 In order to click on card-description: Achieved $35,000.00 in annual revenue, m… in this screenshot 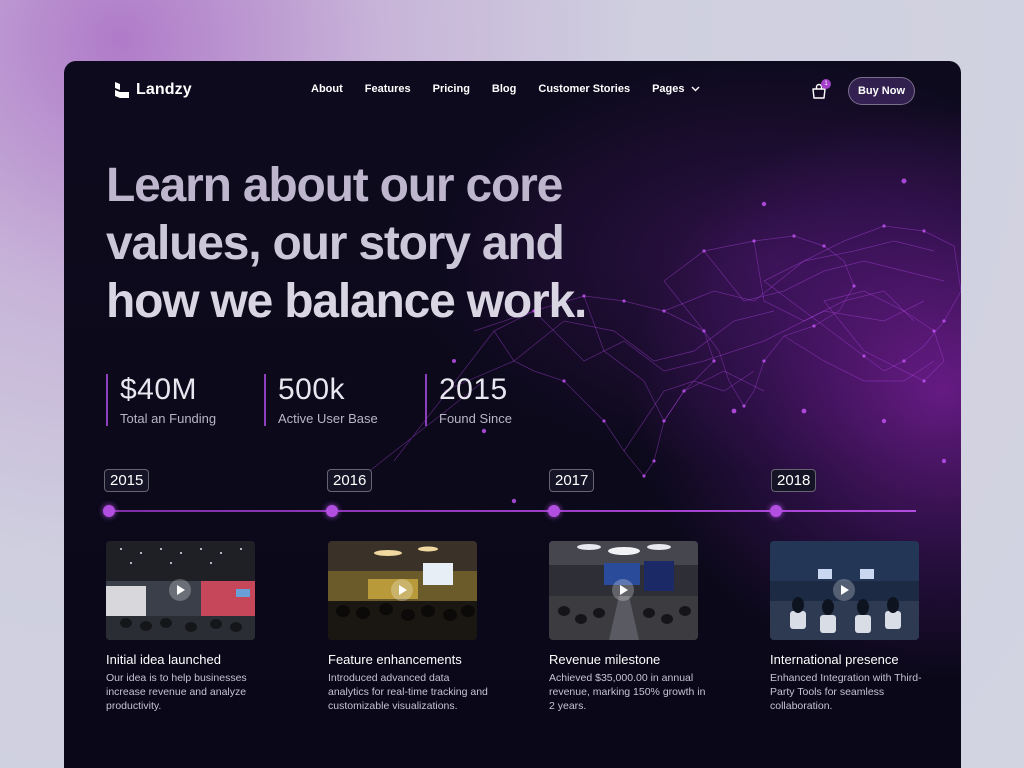, I will do `click(627, 692)`.